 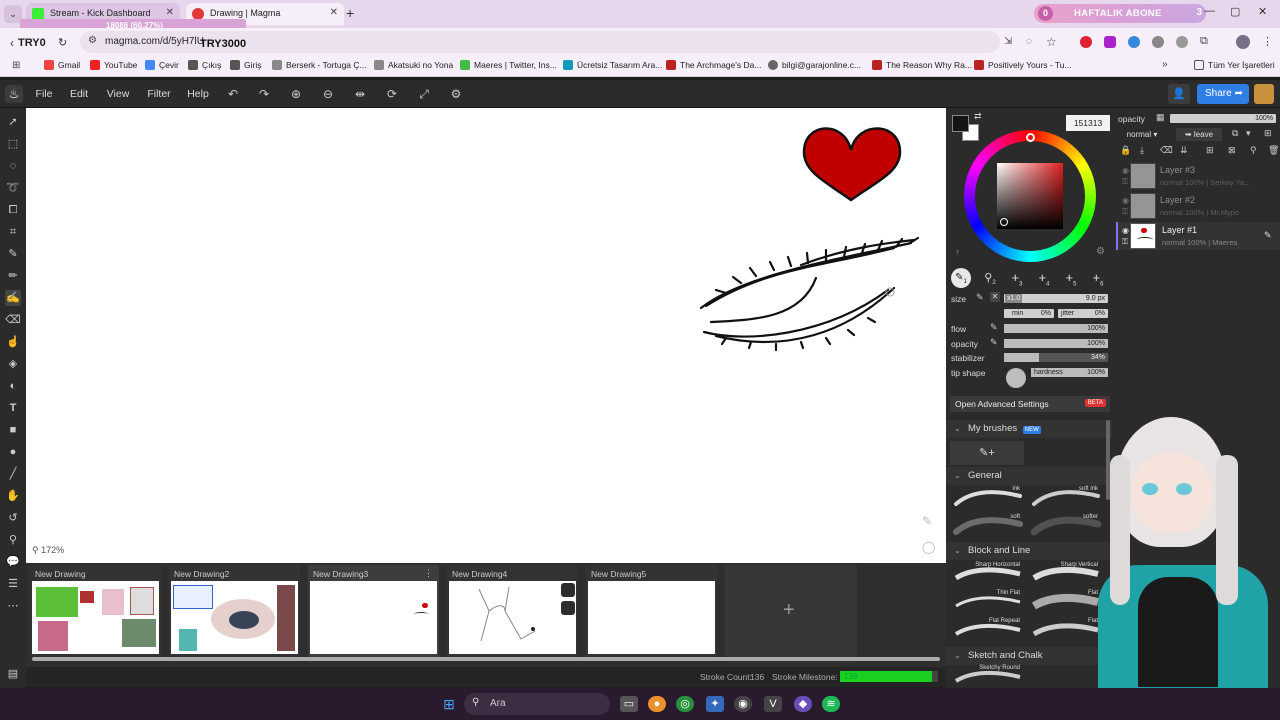 What do you see at coordinates (13, 496) in the screenshot?
I see `hand-tool-icon: ✋` at bounding box center [13, 496].